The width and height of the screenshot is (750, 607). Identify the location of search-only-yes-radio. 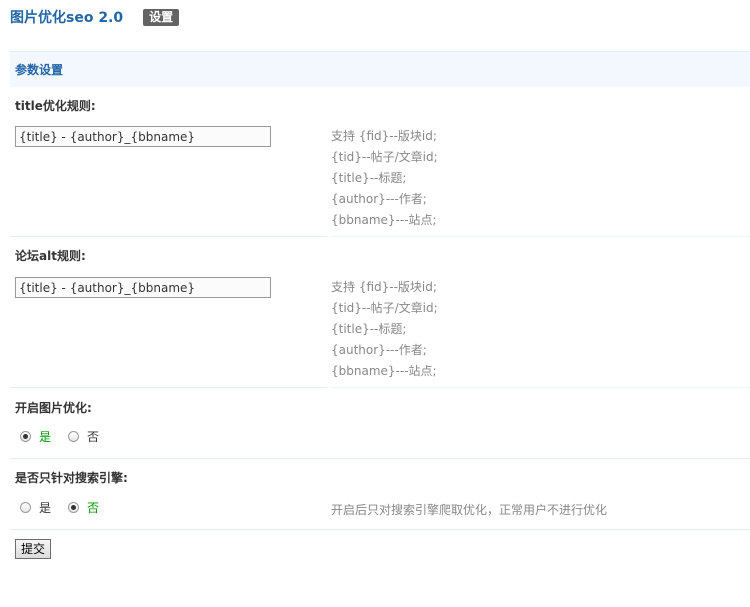
(25, 507).